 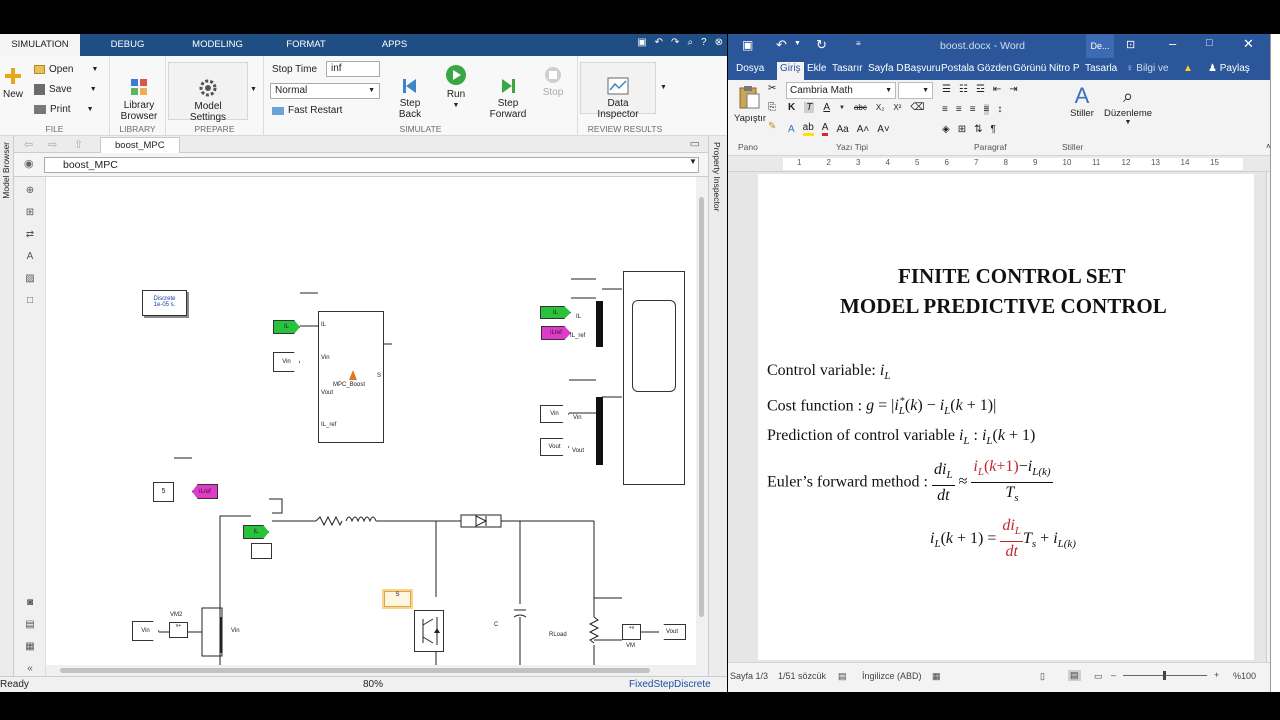 What do you see at coordinates (880, 107) in the screenshot?
I see `subscript-icon: X₂` at bounding box center [880, 107].